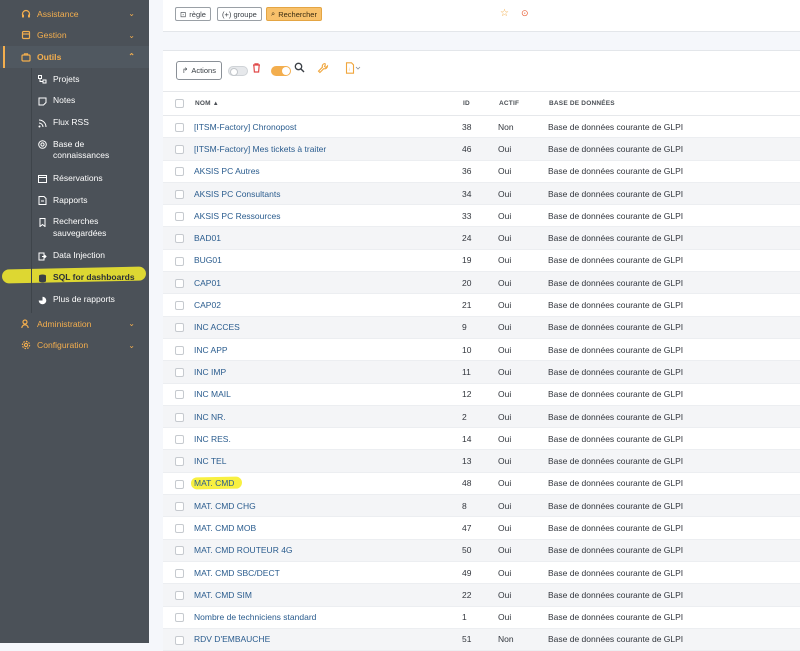 The height and width of the screenshot is (651, 800). I want to click on wrench-icon, so click(323, 70).